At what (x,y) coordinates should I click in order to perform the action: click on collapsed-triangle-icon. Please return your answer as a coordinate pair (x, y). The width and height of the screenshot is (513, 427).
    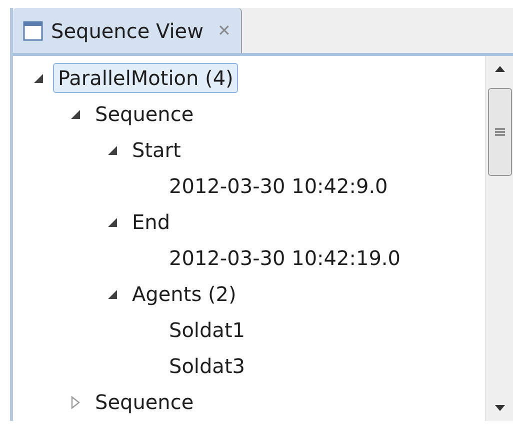
    Looking at the image, I should click on (75, 402).